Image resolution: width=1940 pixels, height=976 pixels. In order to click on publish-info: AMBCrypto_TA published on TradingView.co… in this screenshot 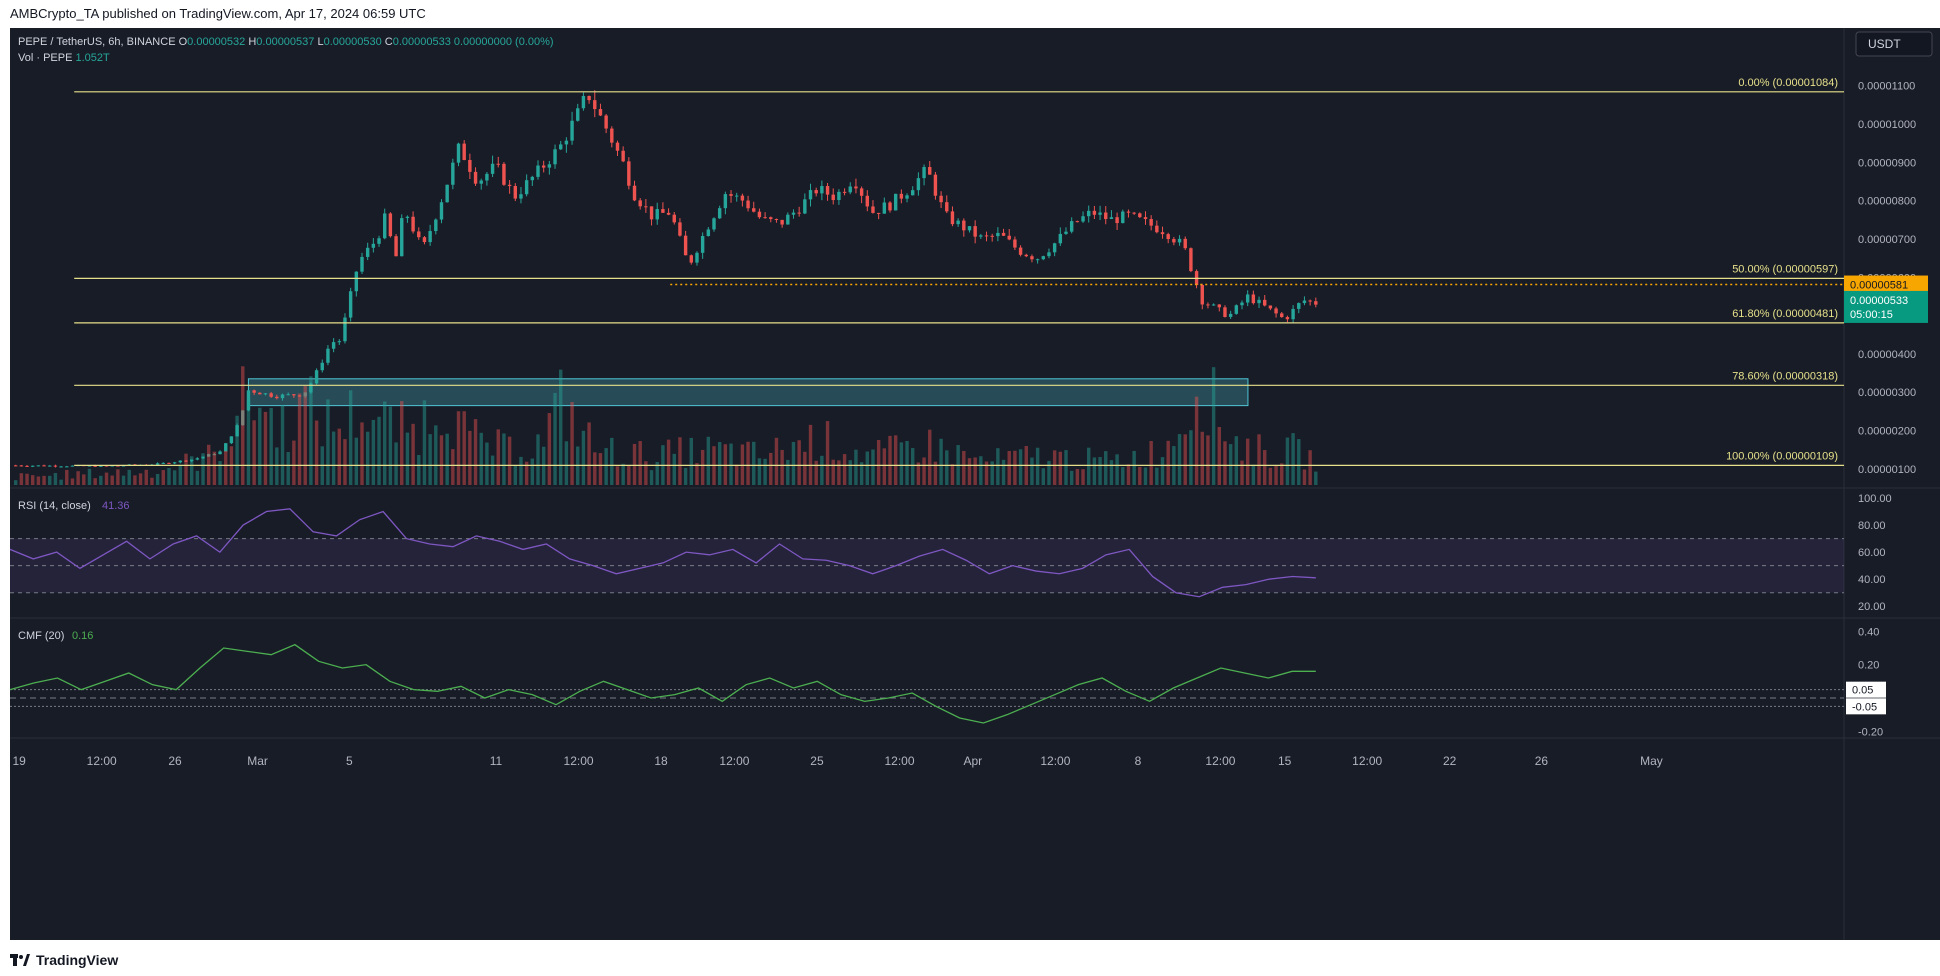, I will do `click(218, 13)`.